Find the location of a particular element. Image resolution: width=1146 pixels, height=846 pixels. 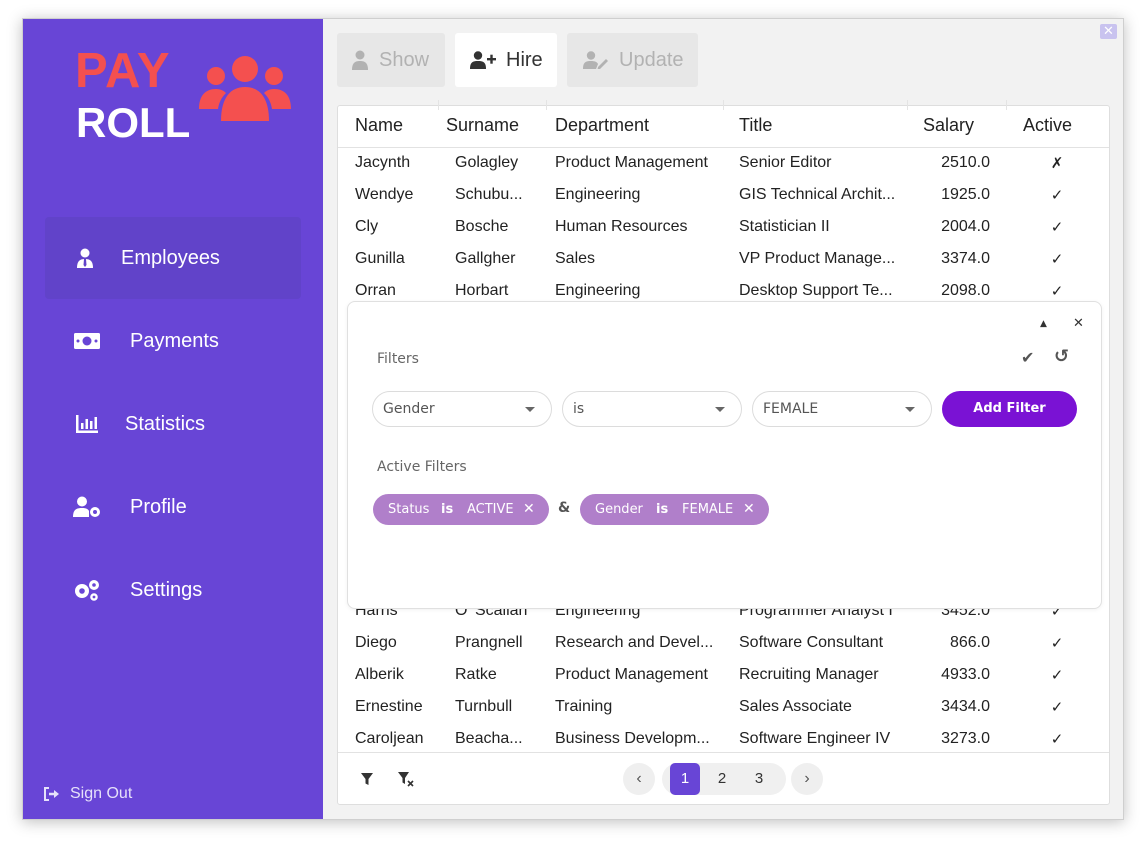

sidebar-item-label: Payments is located at coordinates (174, 340).